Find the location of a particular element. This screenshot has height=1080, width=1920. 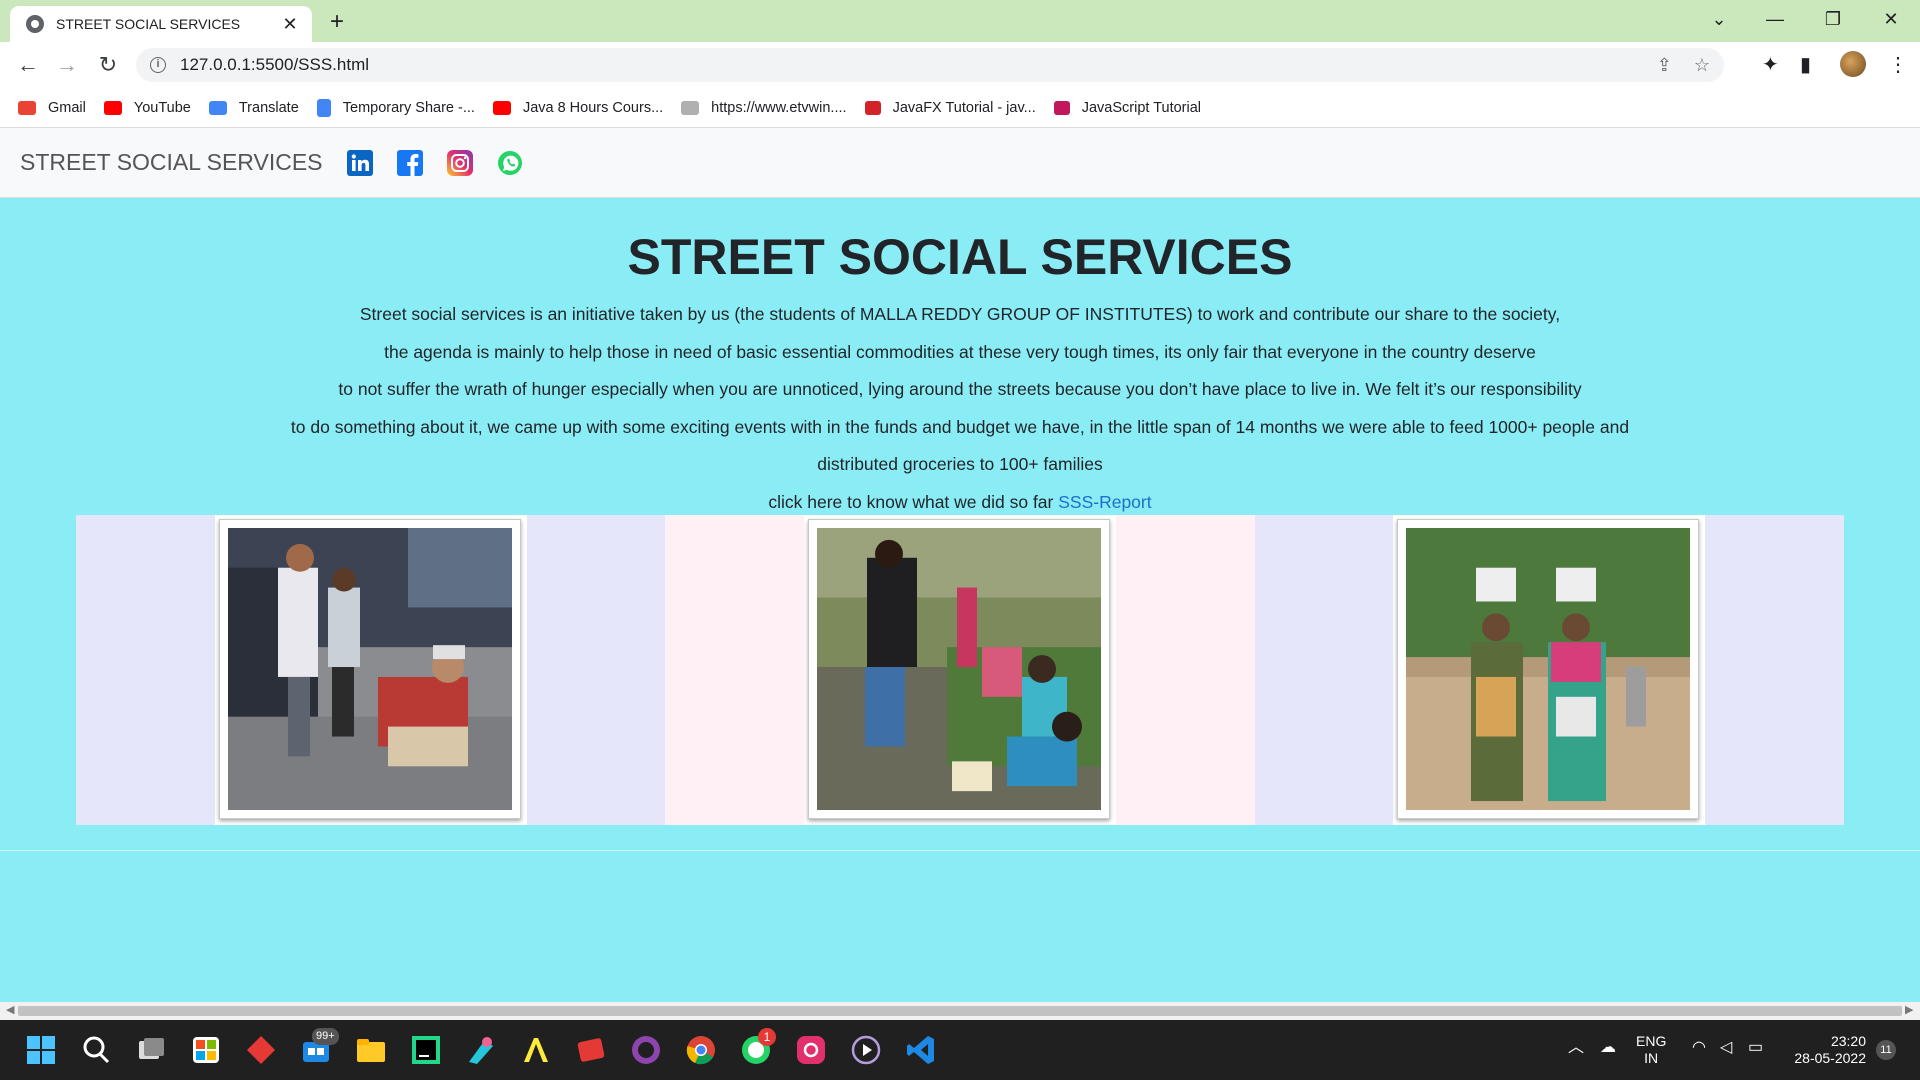

docs-icon is located at coordinates (323, 107).